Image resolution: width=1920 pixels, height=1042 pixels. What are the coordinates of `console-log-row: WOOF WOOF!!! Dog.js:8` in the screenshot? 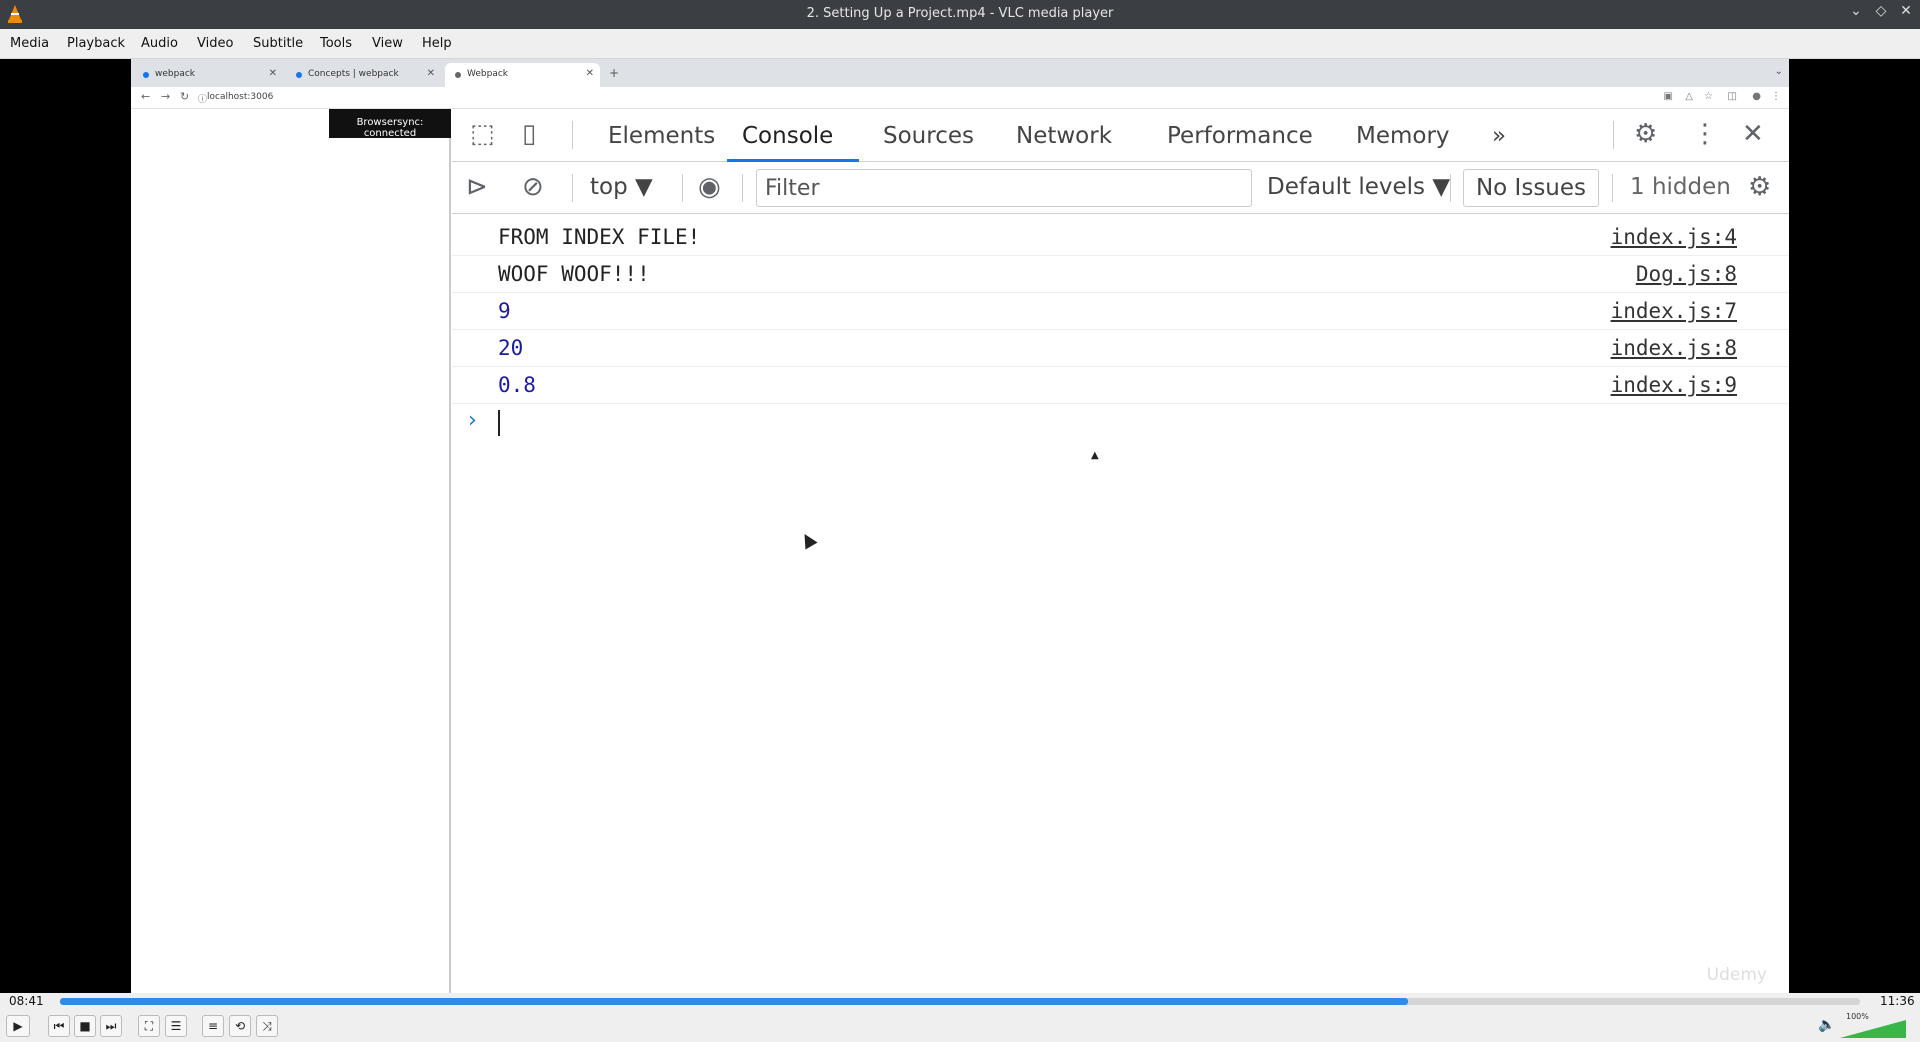 It's located at (1120, 274).